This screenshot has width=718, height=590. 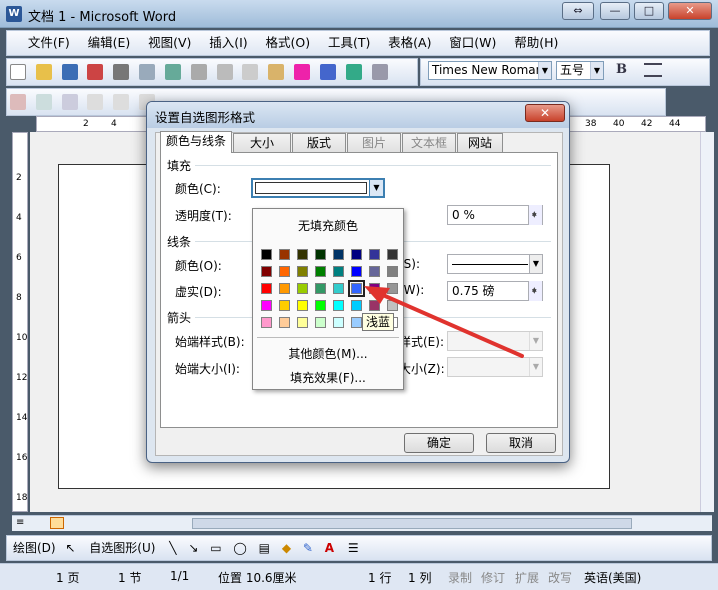 What do you see at coordinates (318, 188) in the screenshot?
I see `fill-color-dropdown: ▼` at bounding box center [318, 188].